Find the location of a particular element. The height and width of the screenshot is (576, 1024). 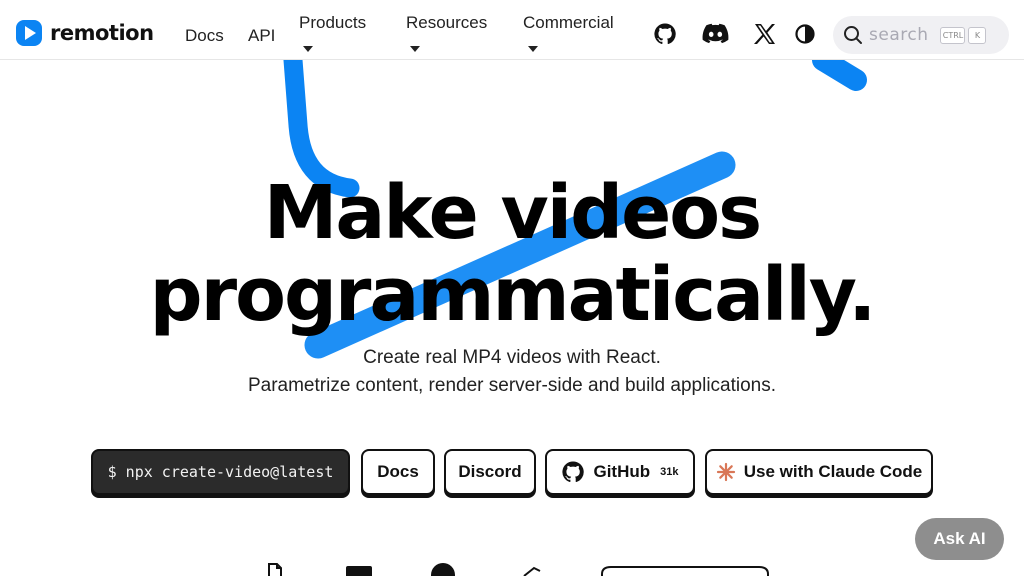

logo-link: remotion is located at coordinates (85, 33).